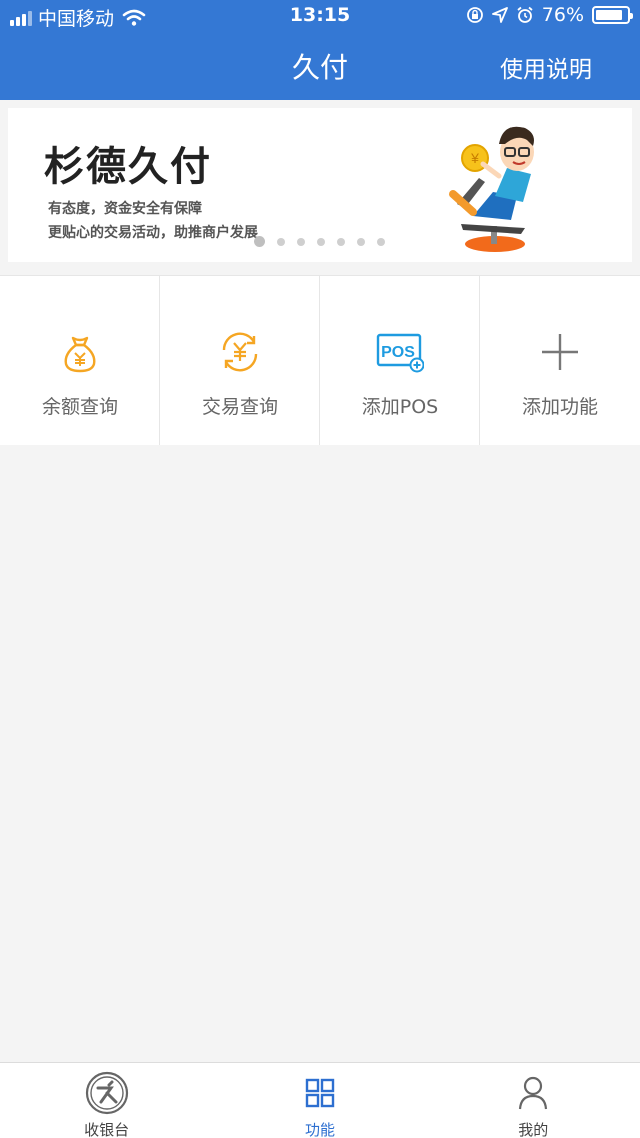 This screenshot has height=1138, width=640. Describe the element at coordinates (533, 1093) in the screenshot. I see `person-icon` at that location.